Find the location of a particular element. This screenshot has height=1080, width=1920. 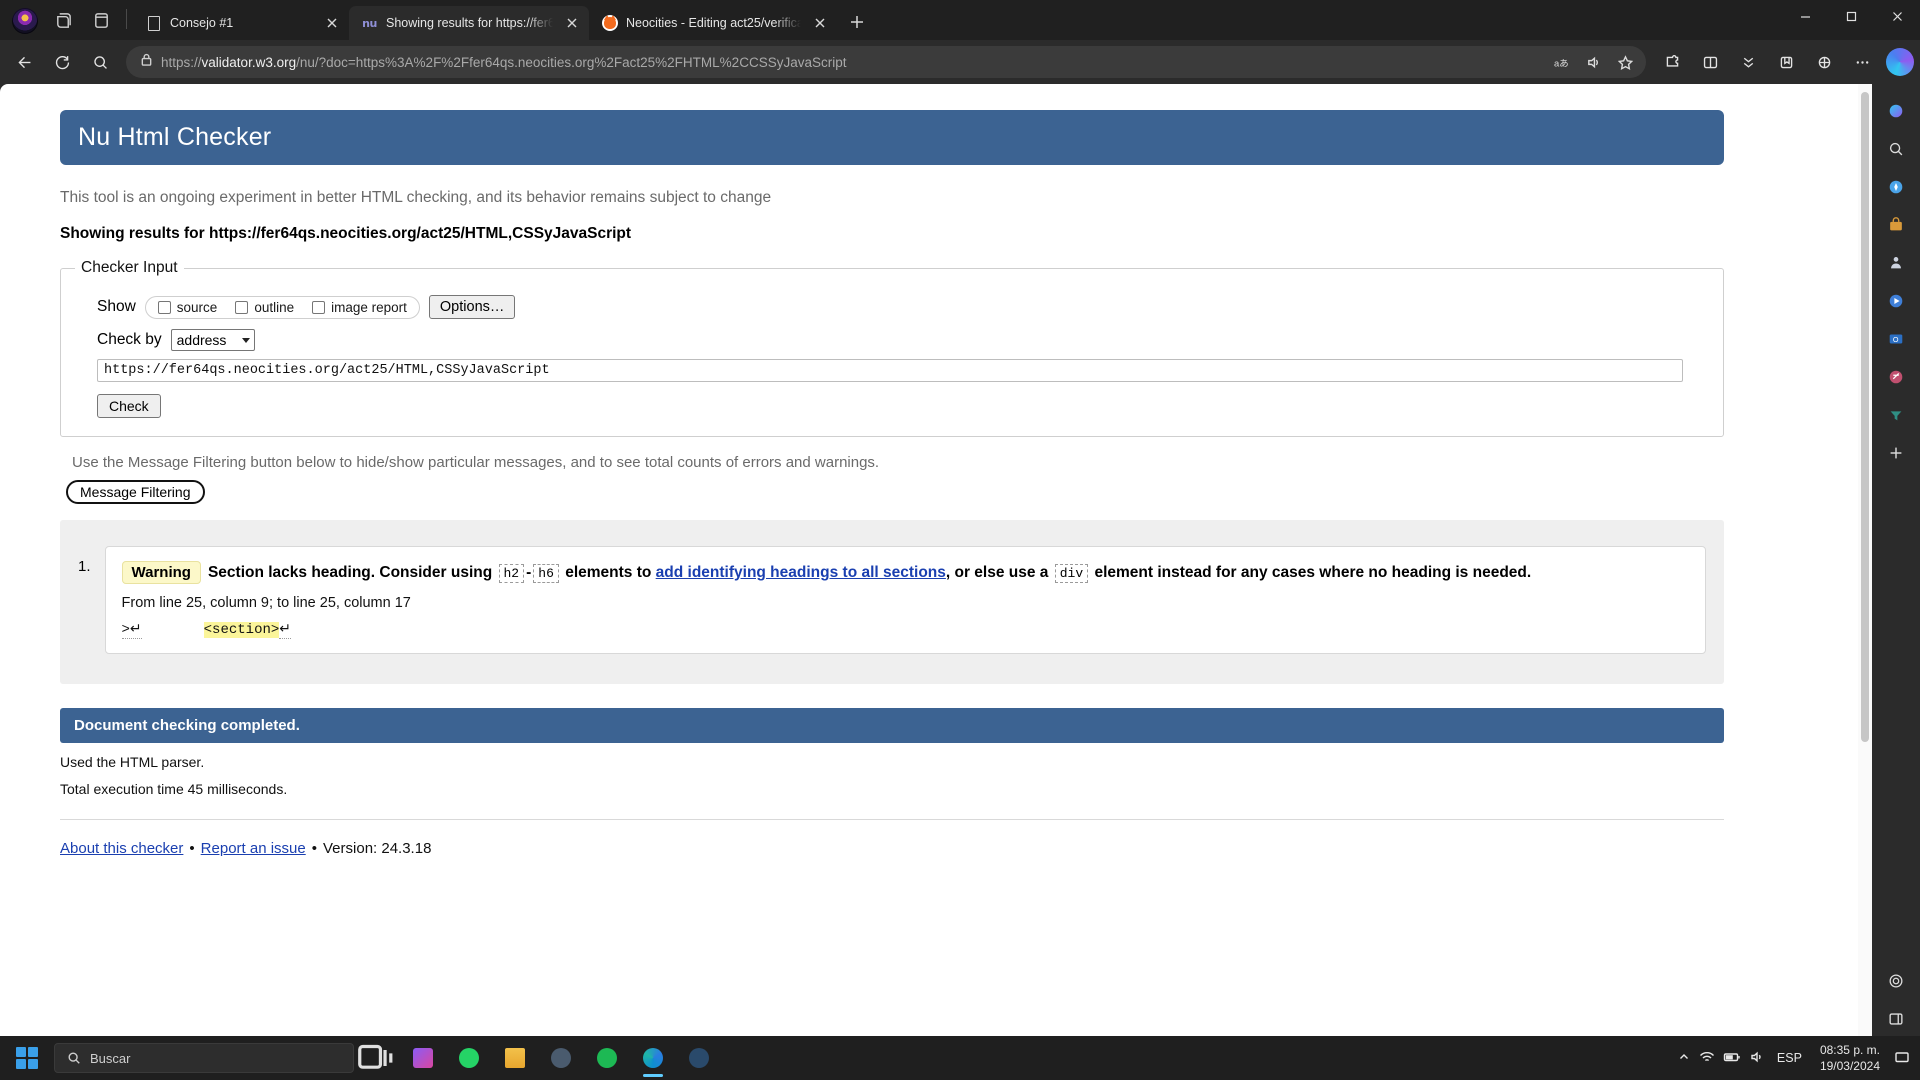

tab-title: Showing results for https://fer64 is located at coordinates (469, 23).